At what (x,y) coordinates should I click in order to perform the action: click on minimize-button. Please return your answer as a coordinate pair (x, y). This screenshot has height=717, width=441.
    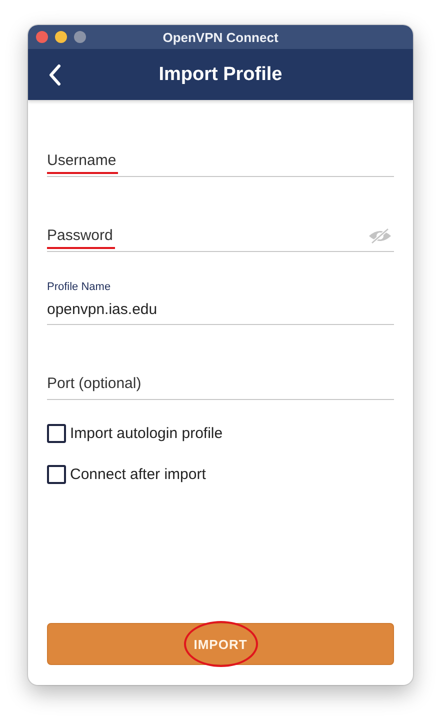
    Looking at the image, I should click on (61, 37).